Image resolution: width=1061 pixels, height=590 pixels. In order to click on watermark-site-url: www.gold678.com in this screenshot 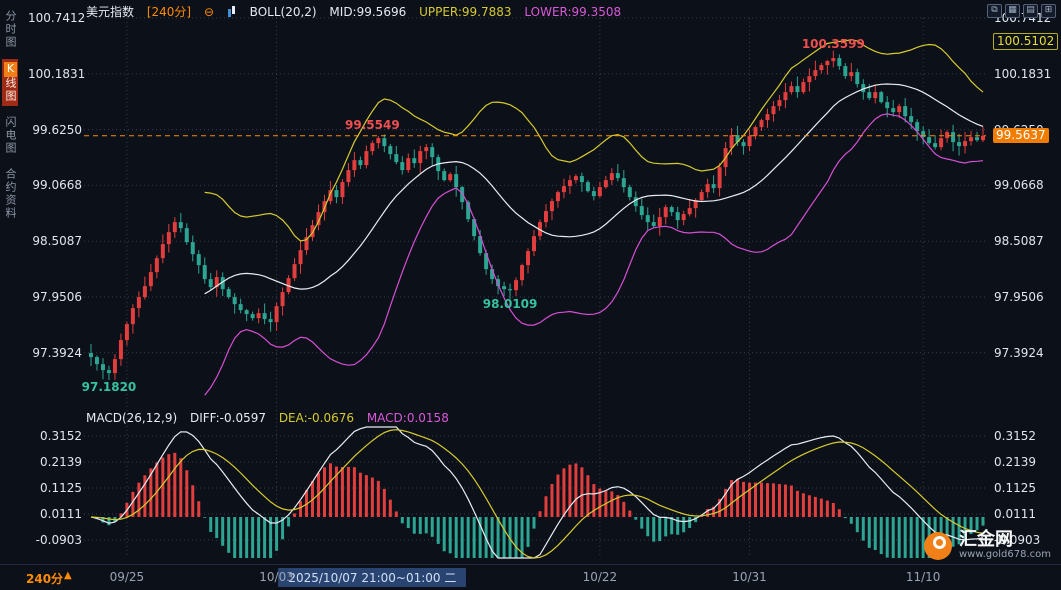, I will do `click(1004, 554)`.